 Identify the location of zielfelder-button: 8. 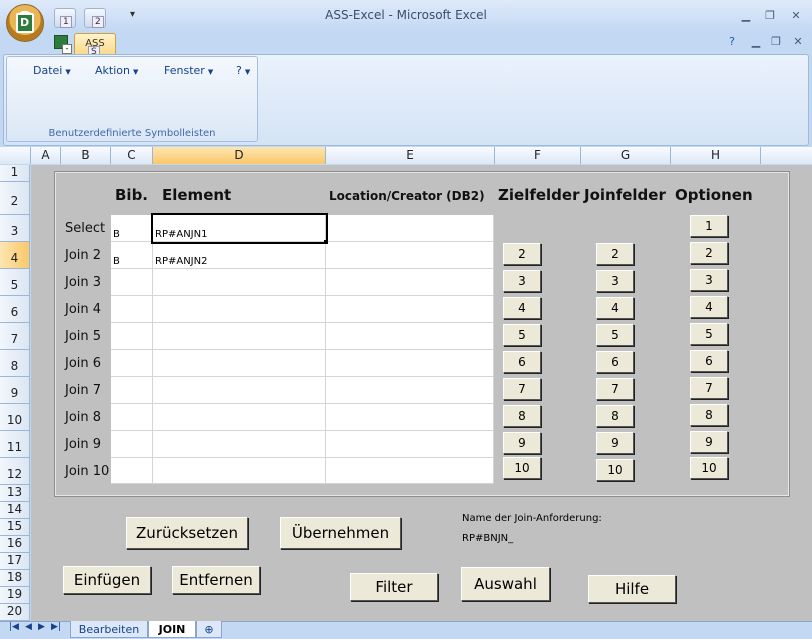
(522, 416).